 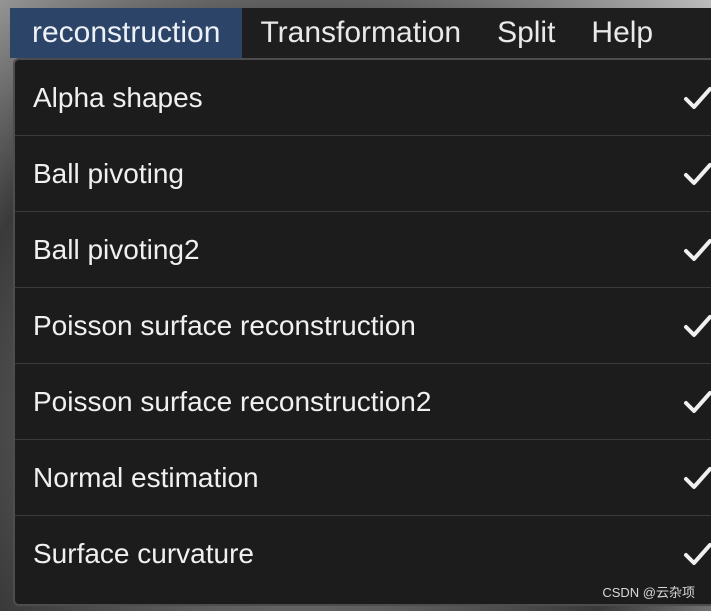 I want to click on menu-transformation: Transformation, so click(x=360, y=33).